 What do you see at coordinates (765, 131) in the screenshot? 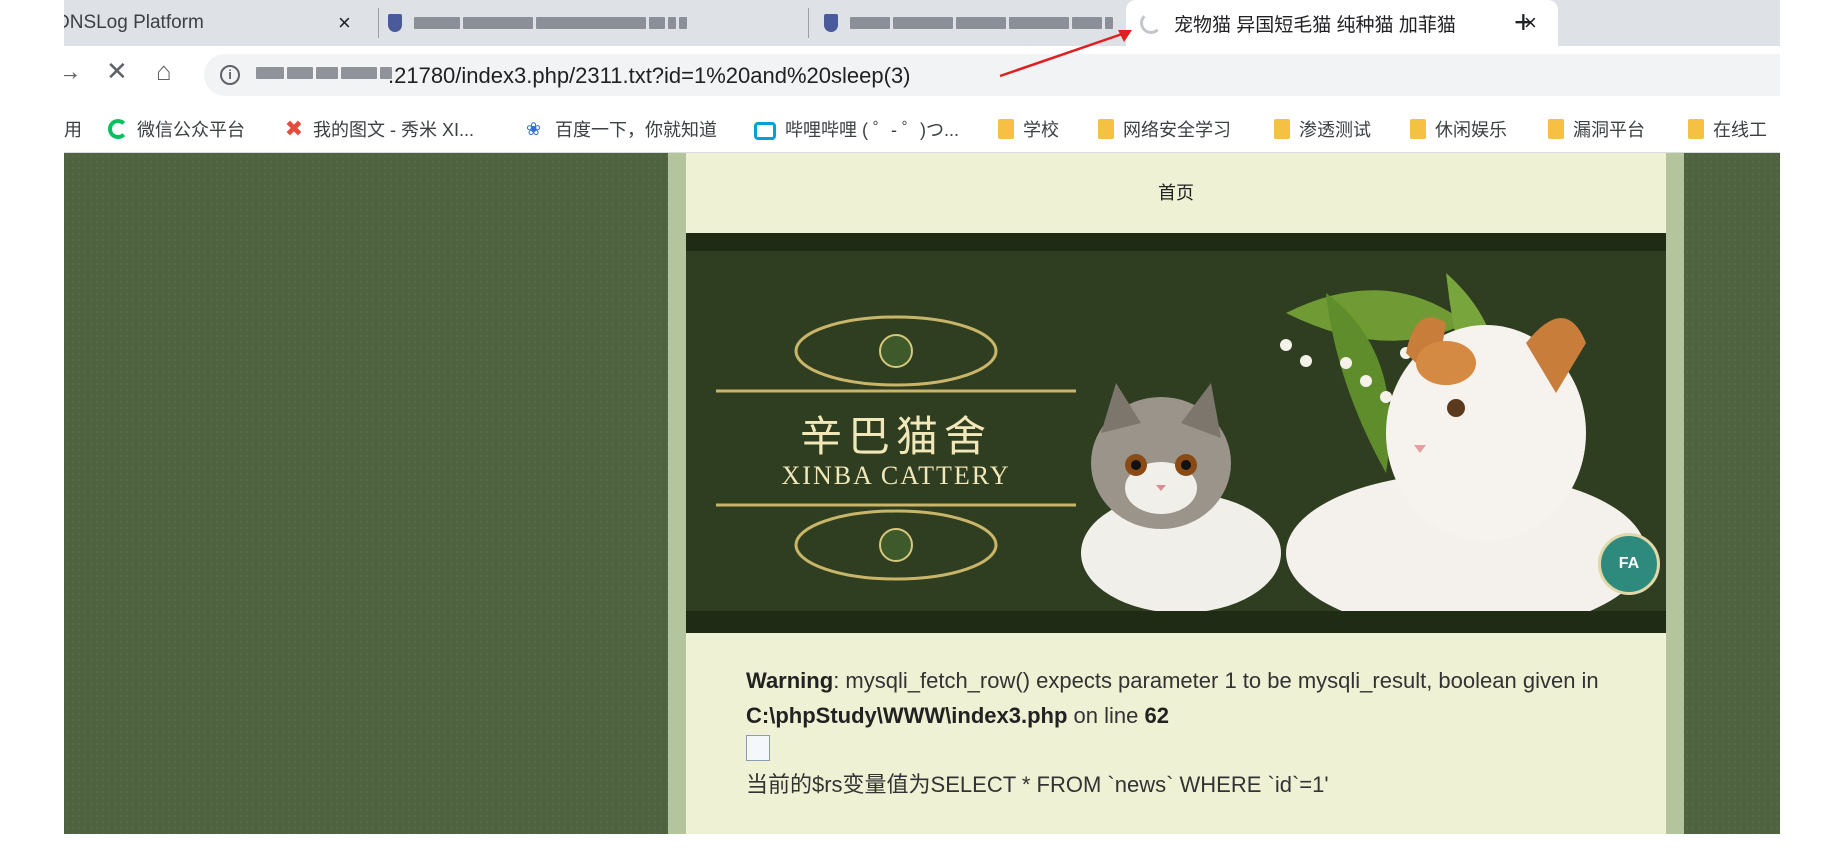
I see `bilibili-icon` at bounding box center [765, 131].